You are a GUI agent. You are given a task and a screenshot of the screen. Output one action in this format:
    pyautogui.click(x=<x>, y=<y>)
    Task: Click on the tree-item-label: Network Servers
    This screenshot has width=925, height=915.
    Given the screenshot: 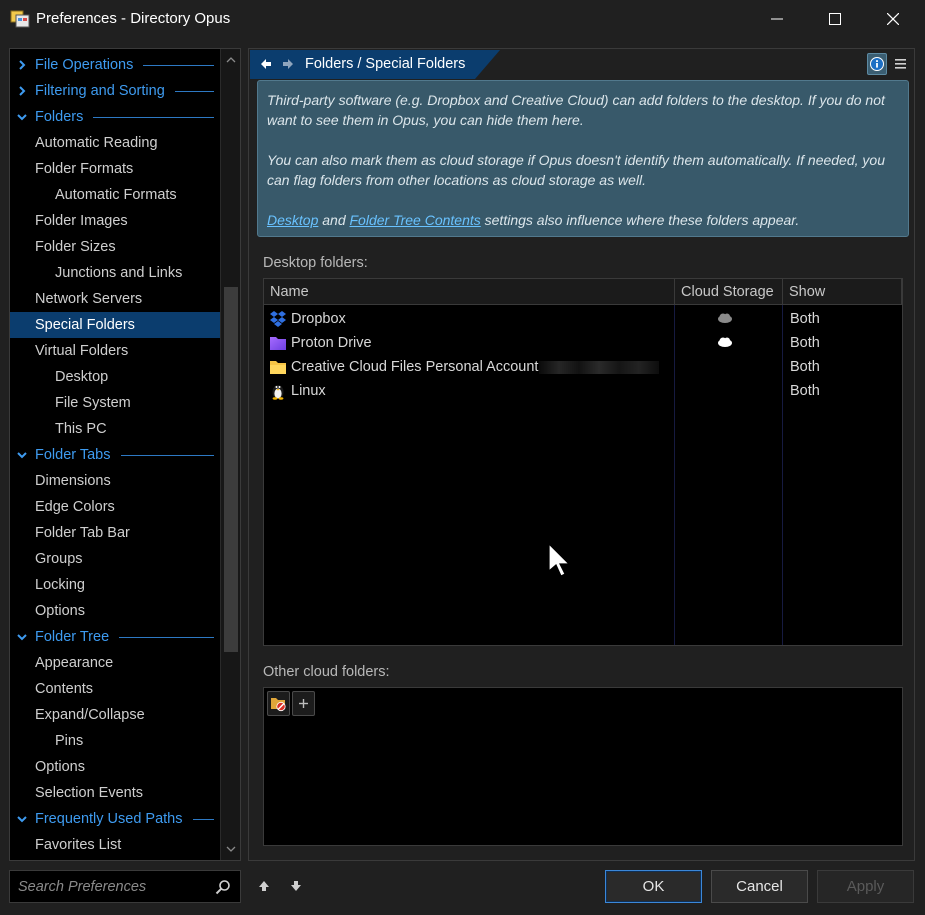 What is the action you would take?
    pyautogui.click(x=89, y=299)
    